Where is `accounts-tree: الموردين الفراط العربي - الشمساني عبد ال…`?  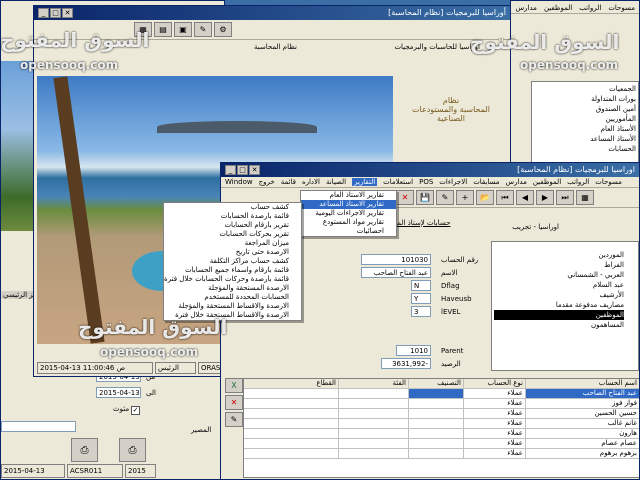
accounts-tree: الموردين الفراط العربي - الشمساني عبد ال… is located at coordinates (565, 306).